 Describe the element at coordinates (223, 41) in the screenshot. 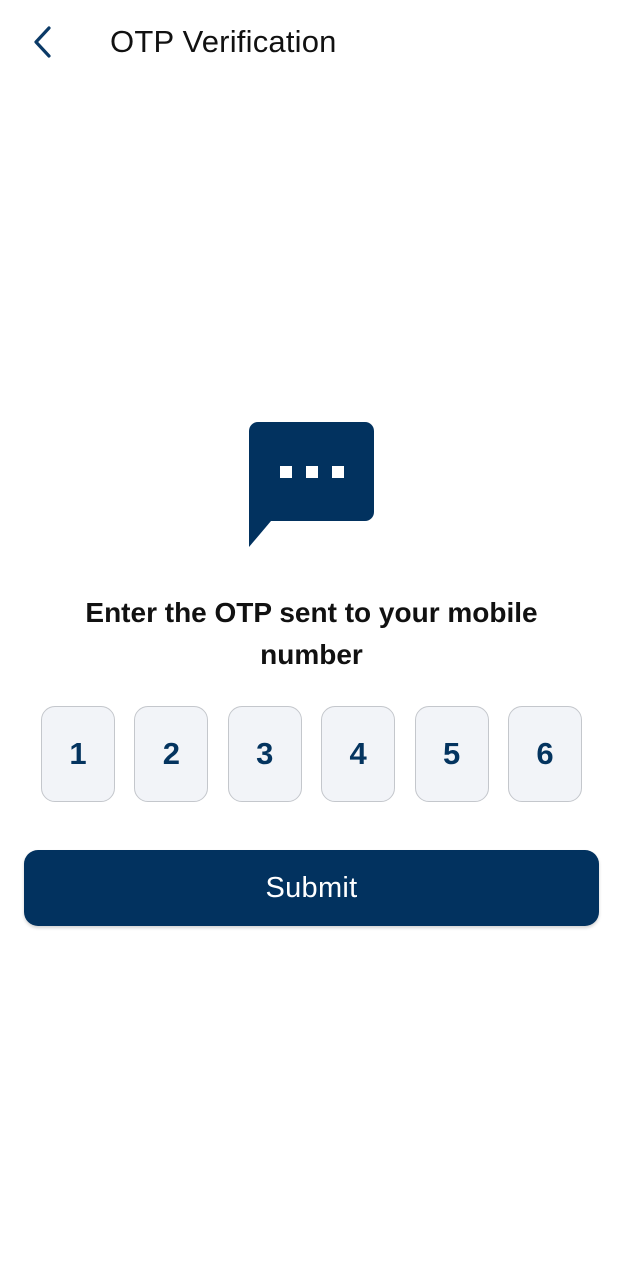

I see `page-title: OTP Verification` at that location.